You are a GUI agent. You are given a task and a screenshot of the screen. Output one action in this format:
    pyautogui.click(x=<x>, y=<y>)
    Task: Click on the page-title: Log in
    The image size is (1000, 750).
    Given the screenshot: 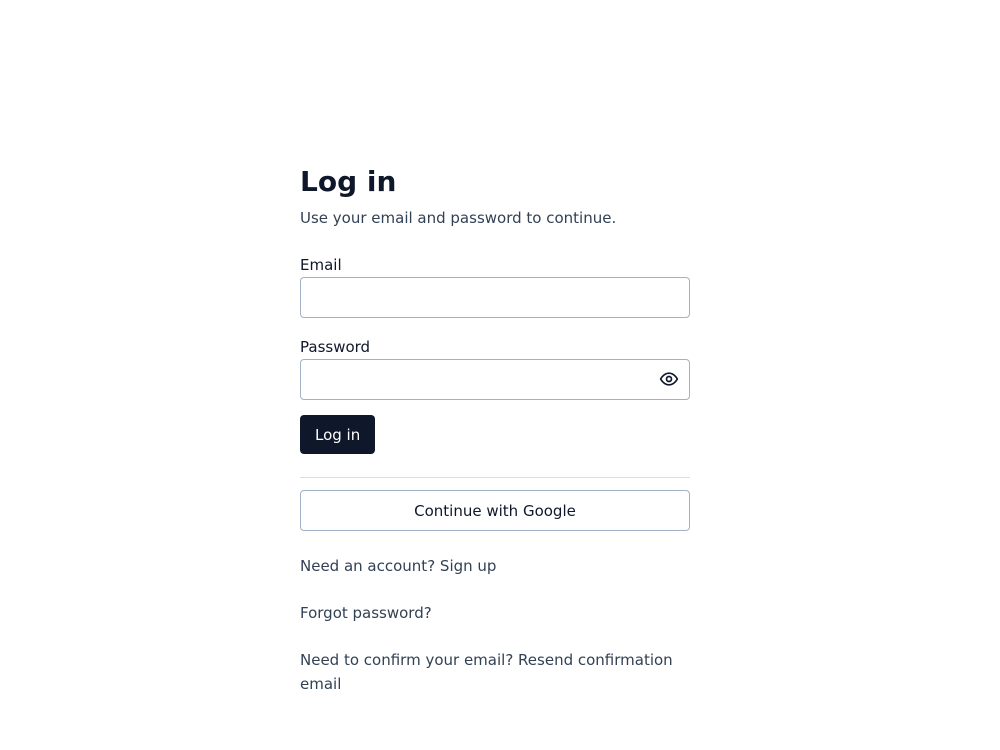 What is the action you would take?
    pyautogui.click(x=348, y=181)
    